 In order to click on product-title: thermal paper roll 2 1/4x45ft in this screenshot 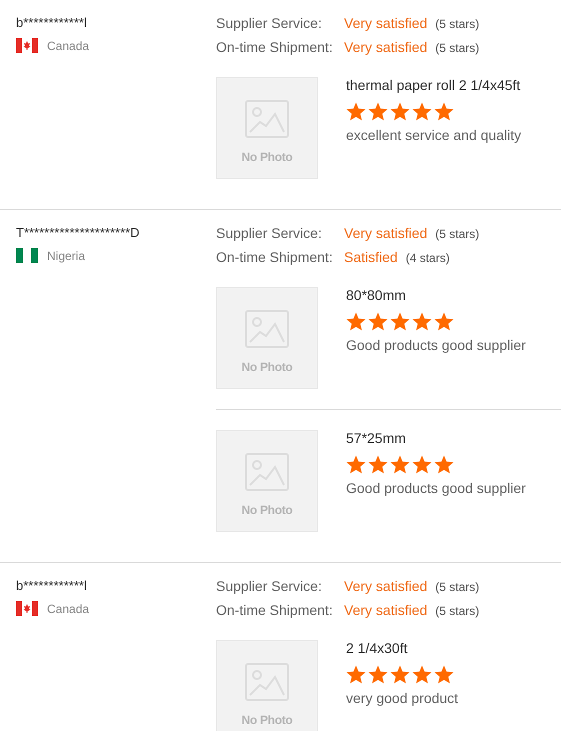, I will do `click(434, 85)`.